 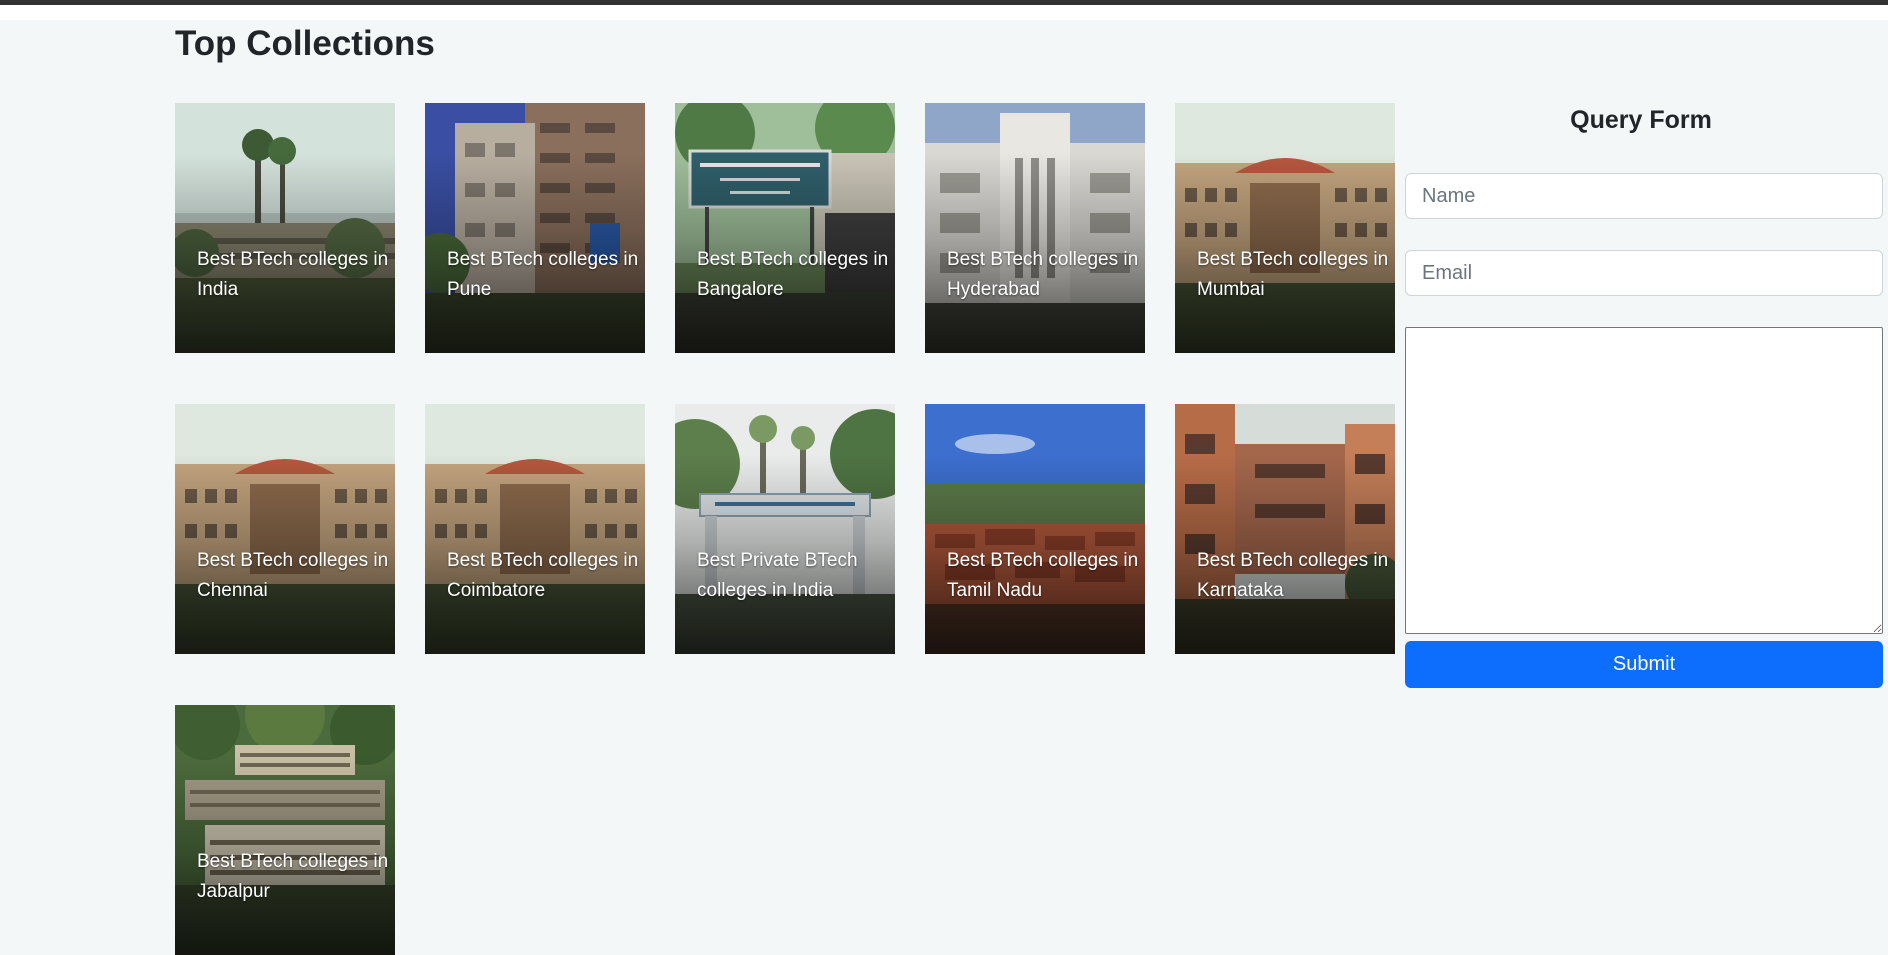 What do you see at coordinates (1641, 120) in the screenshot?
I see `query-form-title: Query Form` at bounding box center [1641, 120].